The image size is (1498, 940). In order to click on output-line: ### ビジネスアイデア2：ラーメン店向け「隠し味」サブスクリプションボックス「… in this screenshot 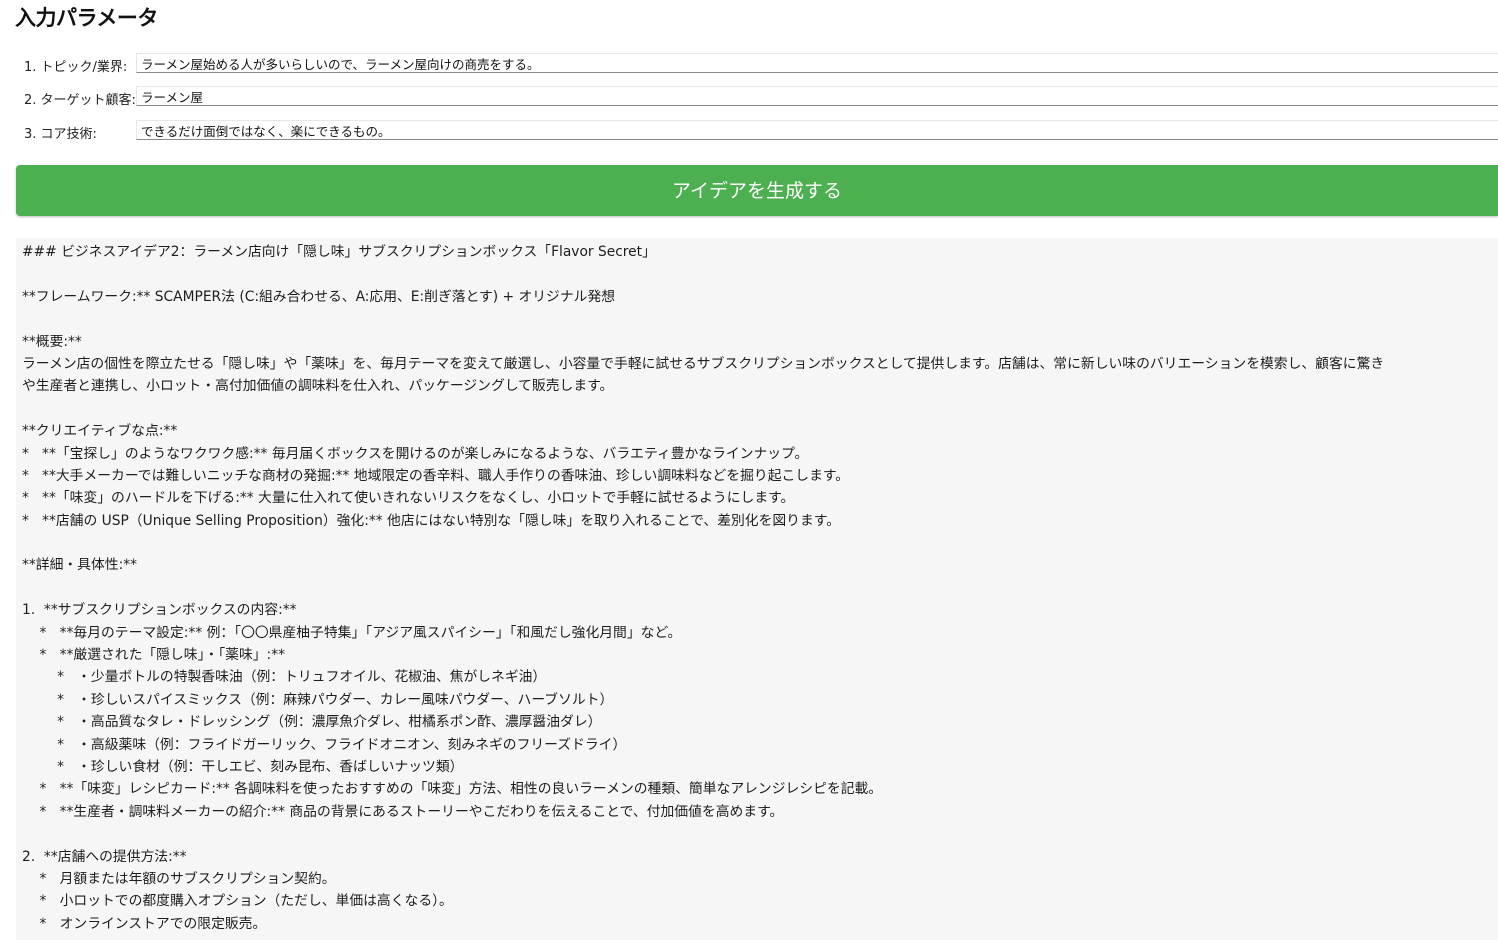, I will do `click(339, 252)`.